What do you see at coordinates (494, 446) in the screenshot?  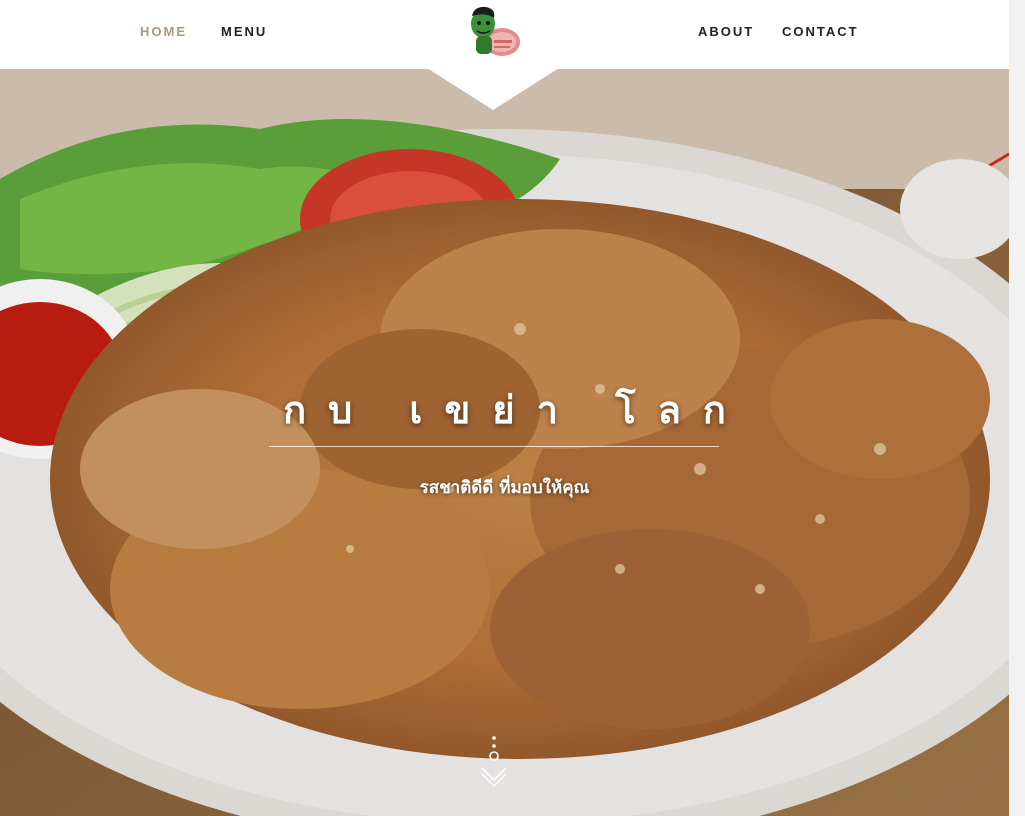 I see `hero-divider` at bounding box center [494, 446].